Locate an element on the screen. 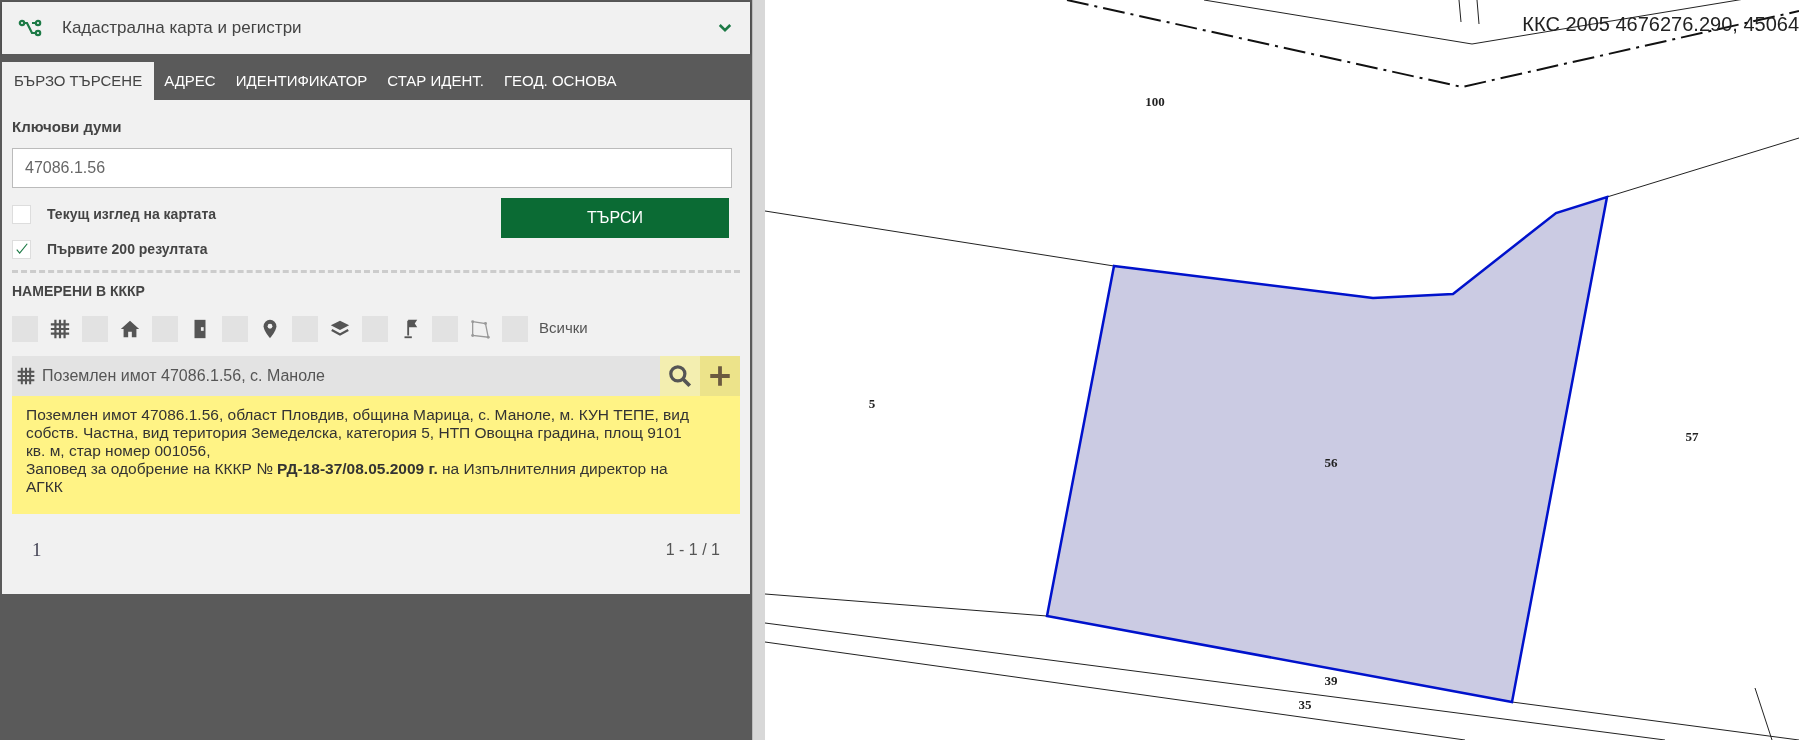 Image resolution: width=1799 pixels, height=740 pixels. search-icon is located at coordinates (680, 375).